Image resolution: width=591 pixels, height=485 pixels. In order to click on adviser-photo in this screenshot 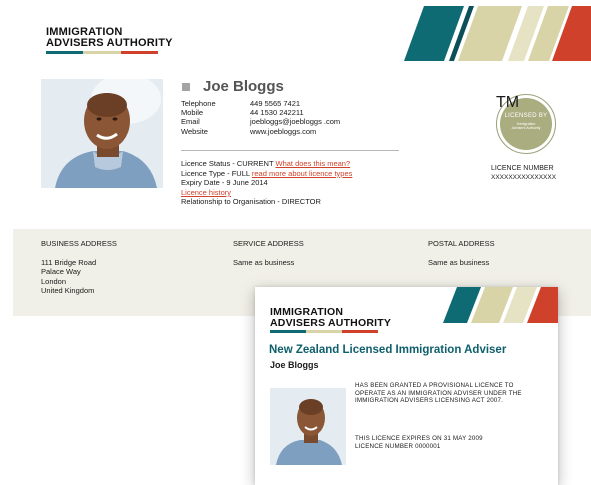, I will do `click(102, 133)`.